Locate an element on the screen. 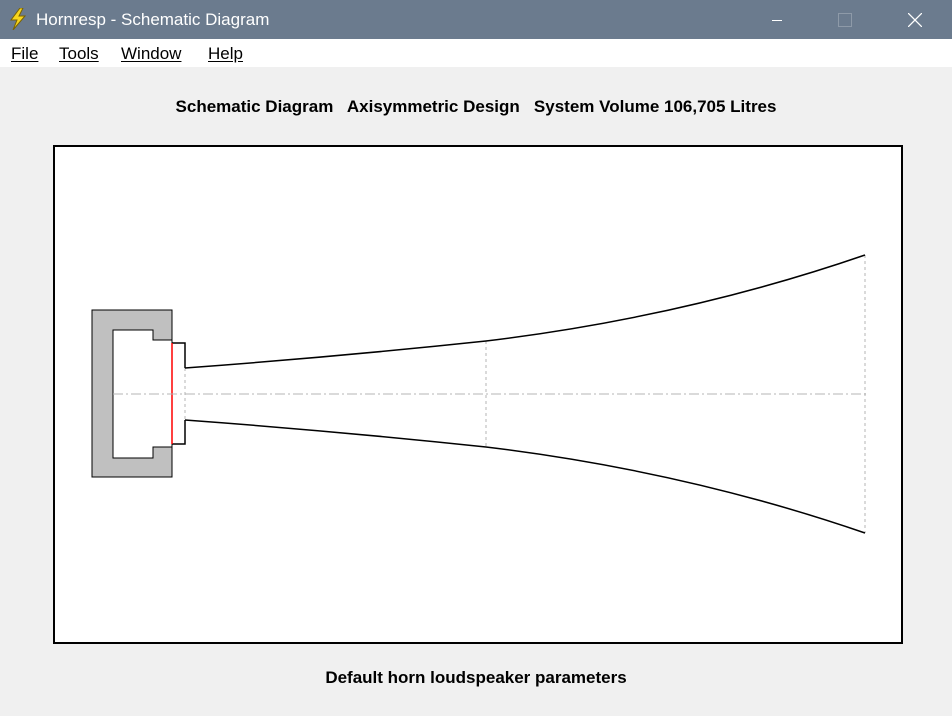  minimize-button is located at coordinates (777, 19).